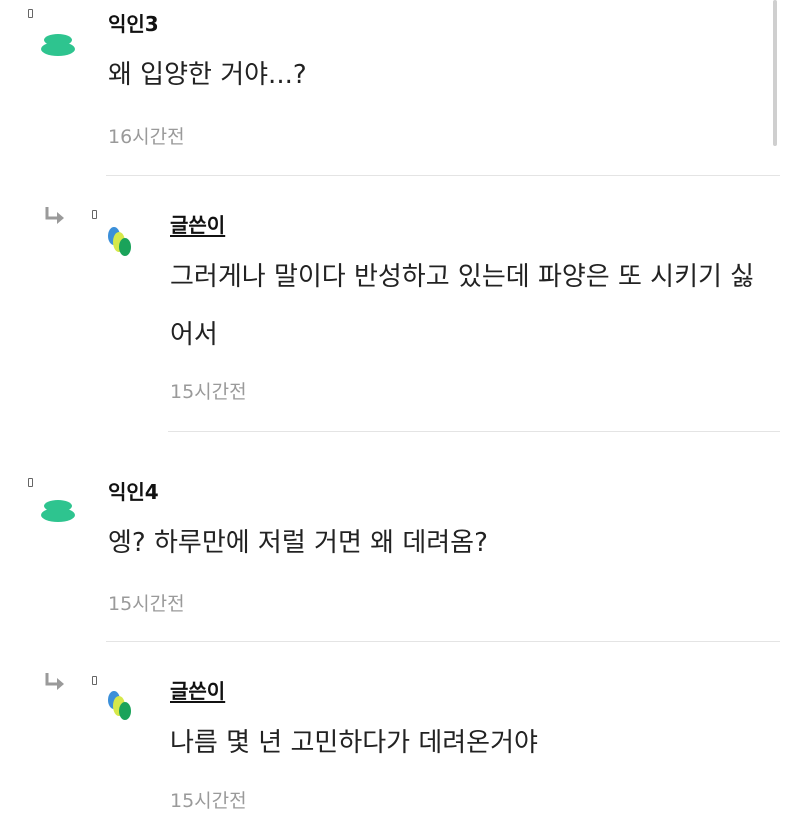 This screenshot has width=800, height=818. I want to click on comment-text: 엥? 하루만에 저럴 거면 왜 데려옴?, so click(298, 543).